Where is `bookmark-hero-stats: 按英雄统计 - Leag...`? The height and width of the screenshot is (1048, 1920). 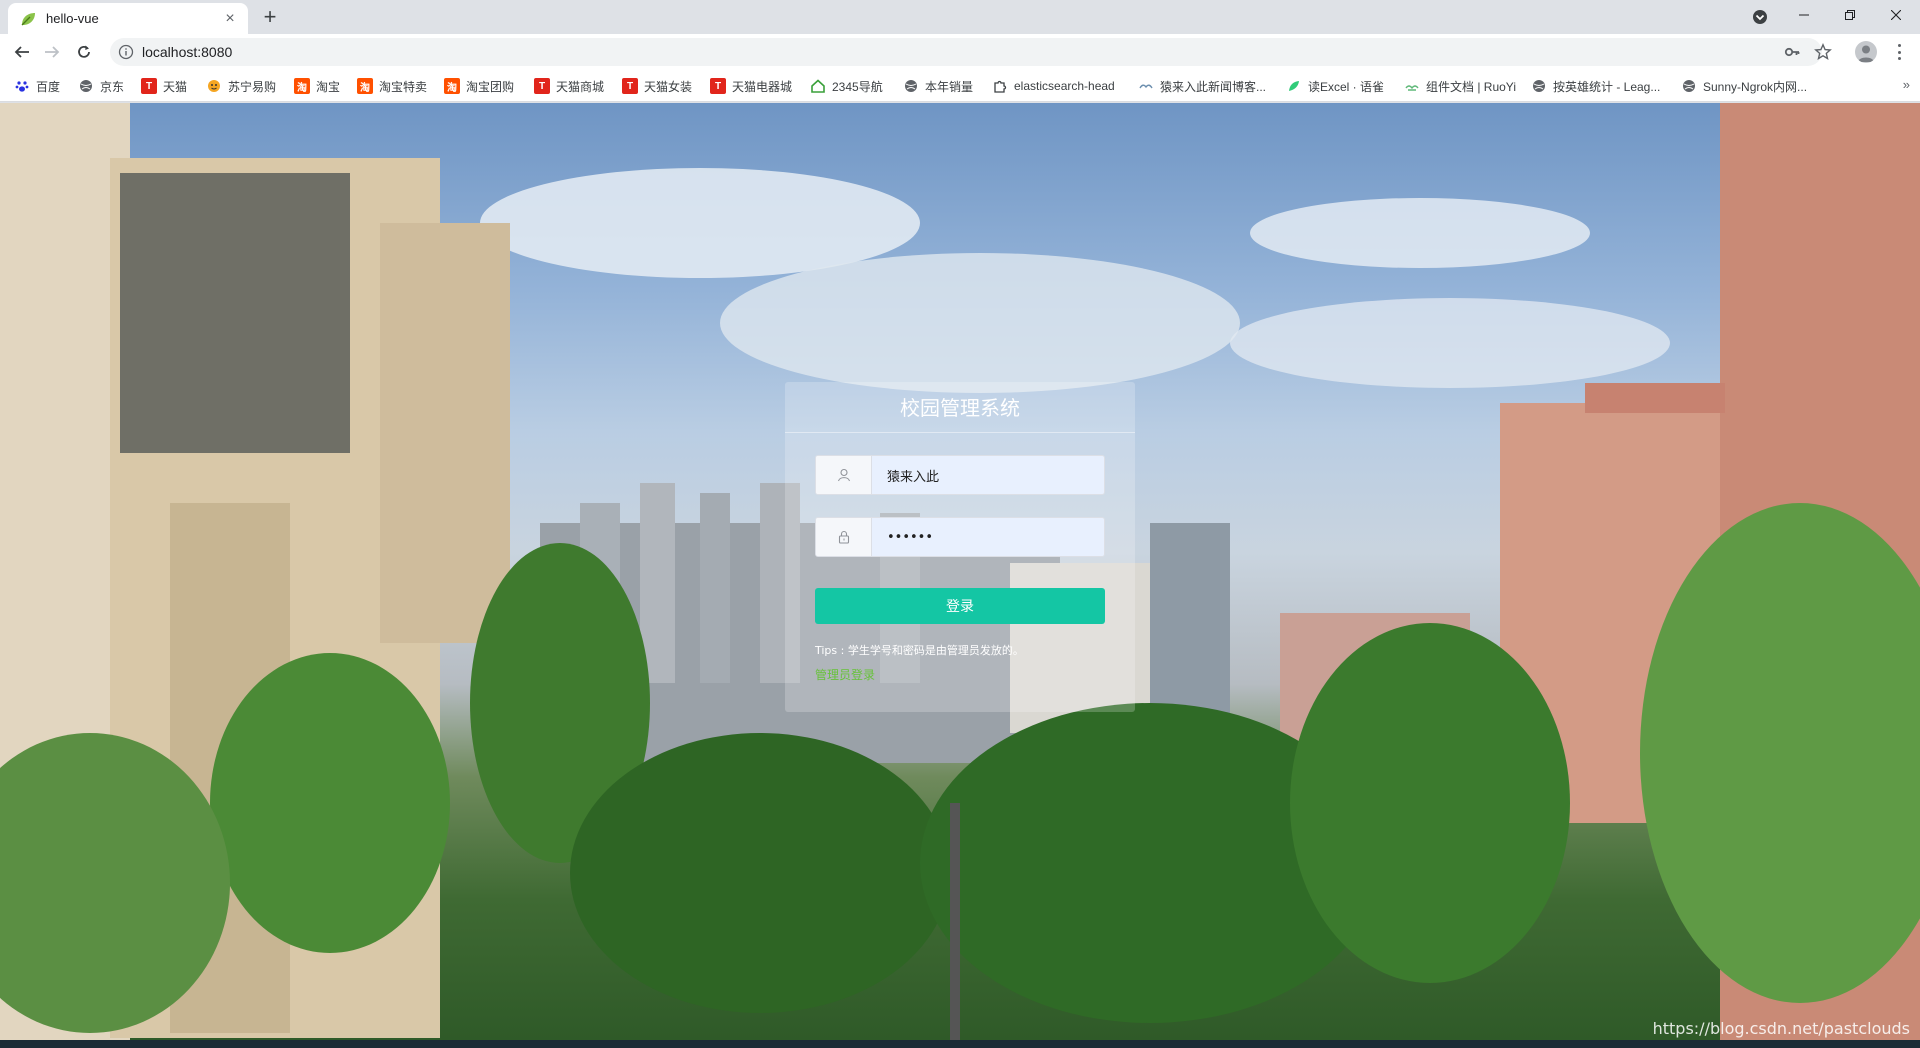
bookmark-hero-stats: 按英雄统计 - Leag... is located at coordinates (1595, 86).